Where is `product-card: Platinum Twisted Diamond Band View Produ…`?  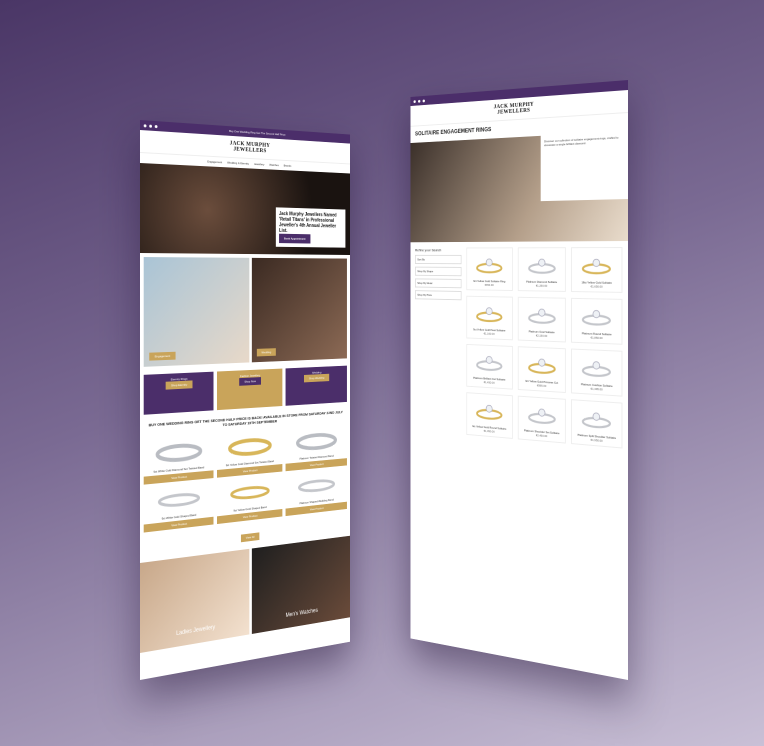 product-card: Platinum Twisted Diamond Band View Produ… is located at coordinates (316, 448).